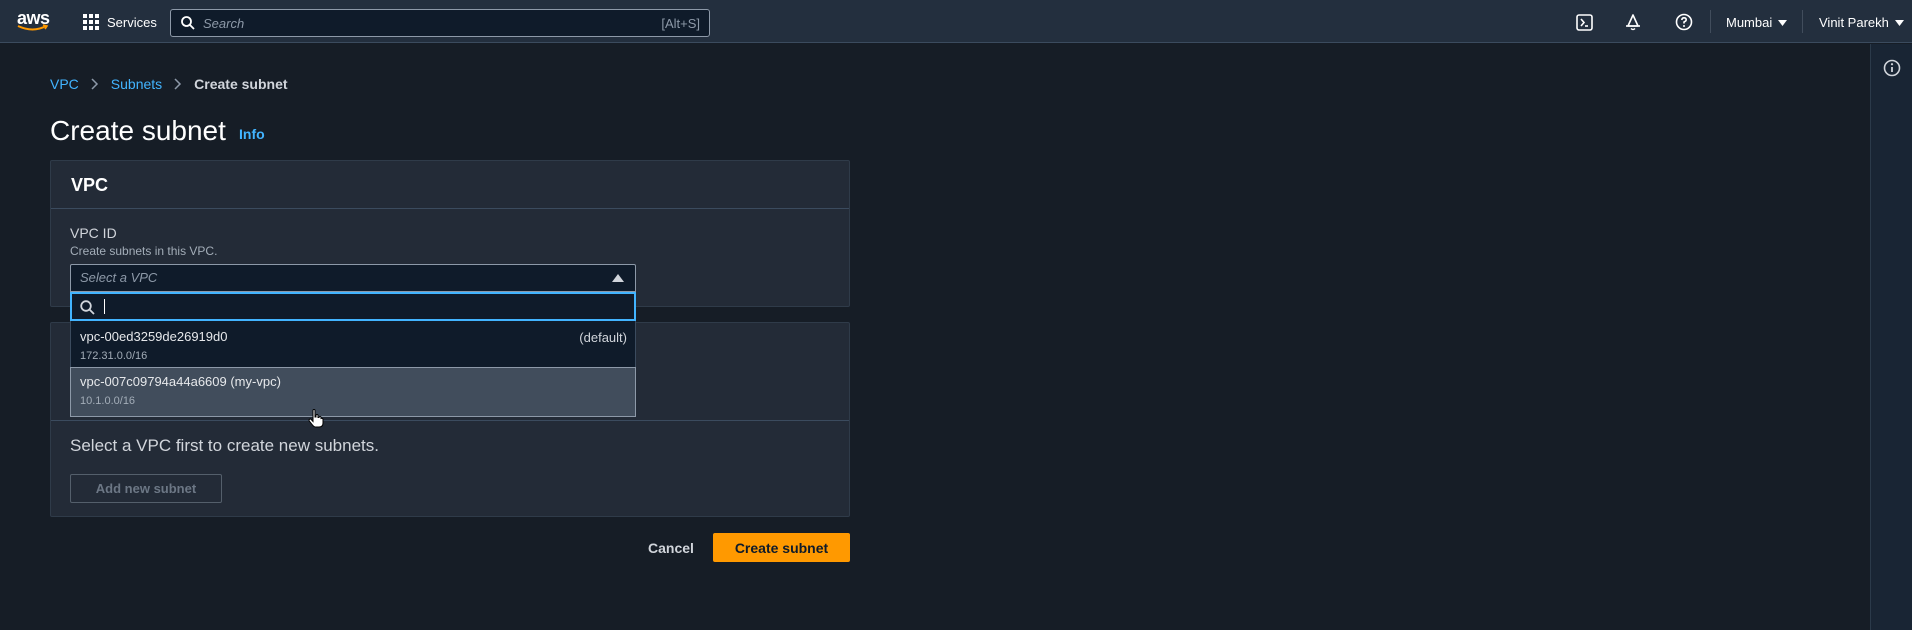  Describe the element at coordinates (64, 84) in the screenshot. I see `breadcrumb-vpc: VPC` at that location.